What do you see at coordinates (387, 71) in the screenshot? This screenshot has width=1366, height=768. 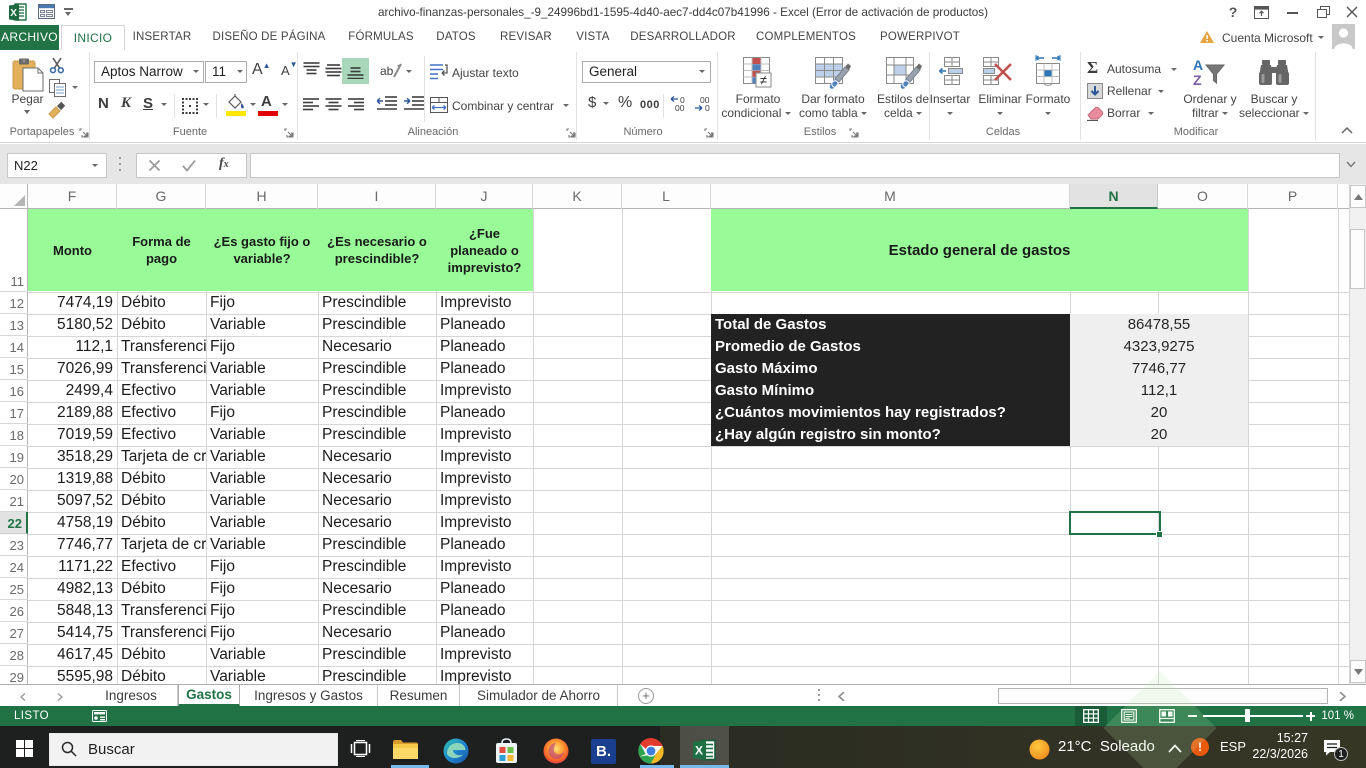 I see `svg-text: ab` at bounding box center [387, 71].